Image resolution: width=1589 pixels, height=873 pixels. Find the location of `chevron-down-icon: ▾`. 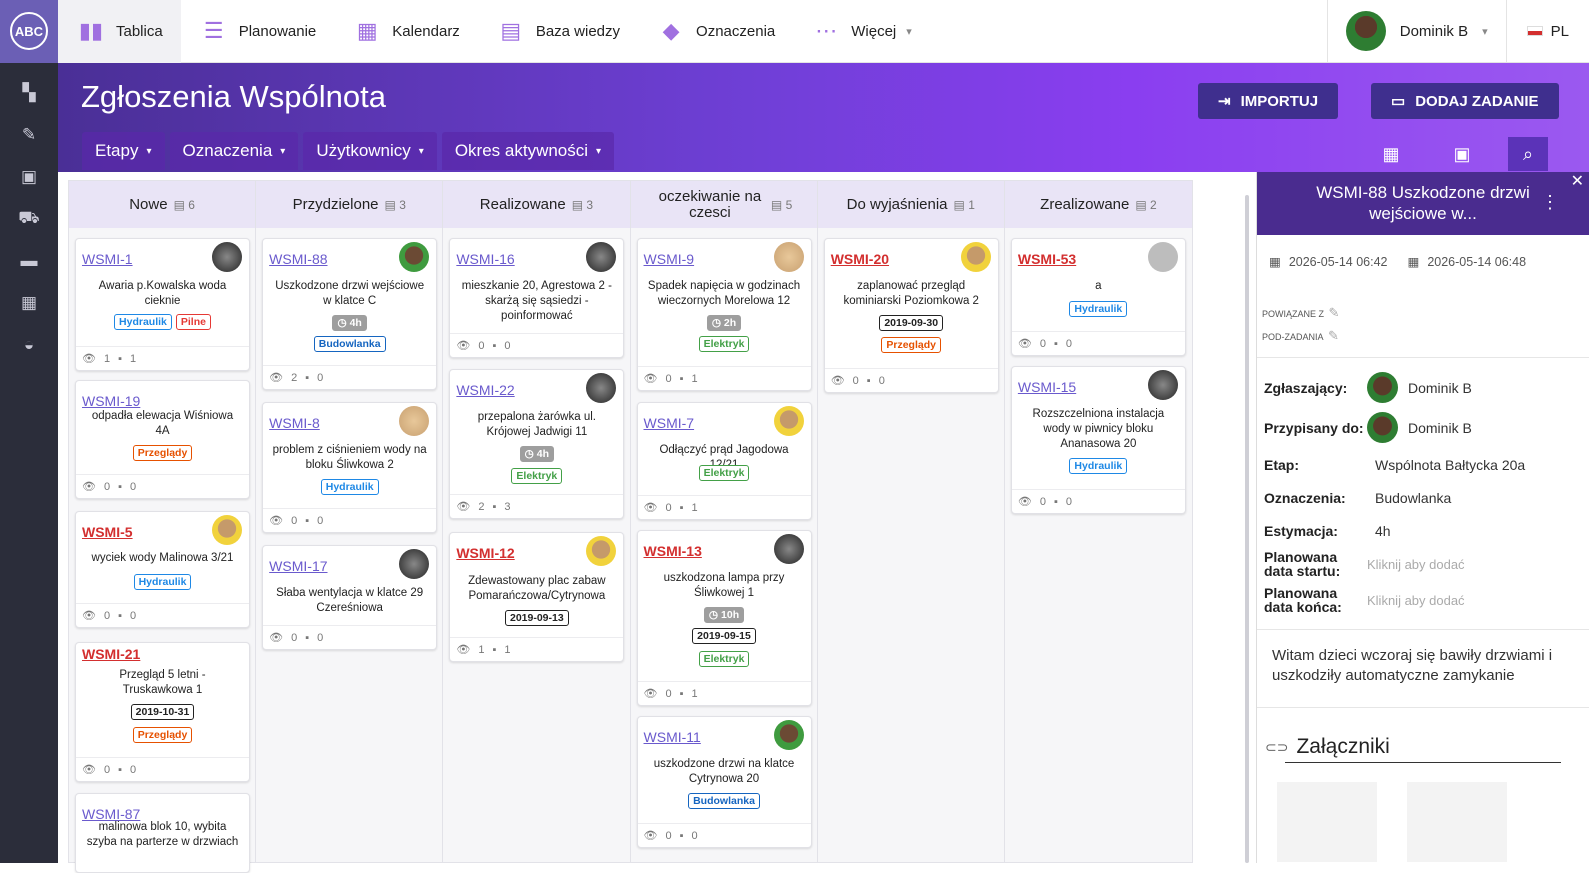

chevron-down-icon: ▾ is located at coordinates (421, 151).